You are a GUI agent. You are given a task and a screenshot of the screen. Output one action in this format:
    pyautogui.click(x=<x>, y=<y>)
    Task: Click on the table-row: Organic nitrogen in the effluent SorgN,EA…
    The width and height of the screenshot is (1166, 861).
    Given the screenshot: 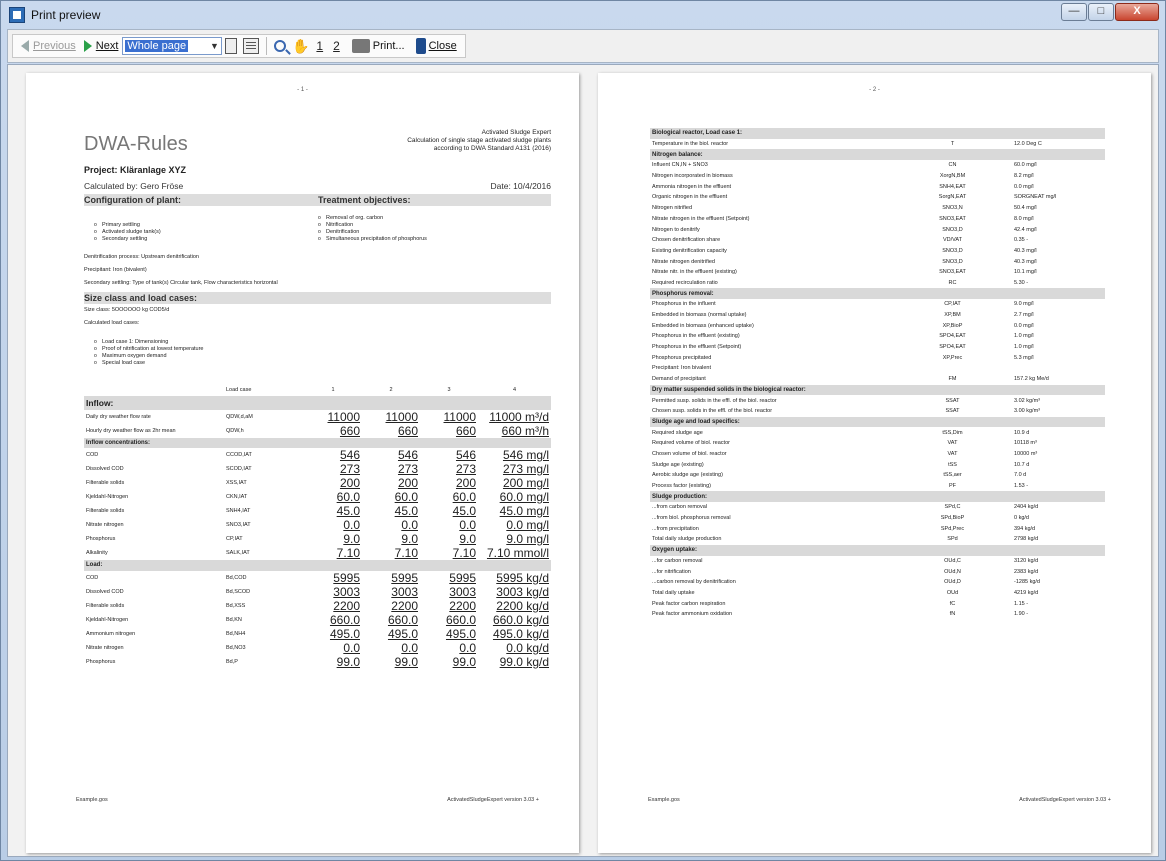 What is the action you would take?
    pyautogui.click(x=877, y=197)
    